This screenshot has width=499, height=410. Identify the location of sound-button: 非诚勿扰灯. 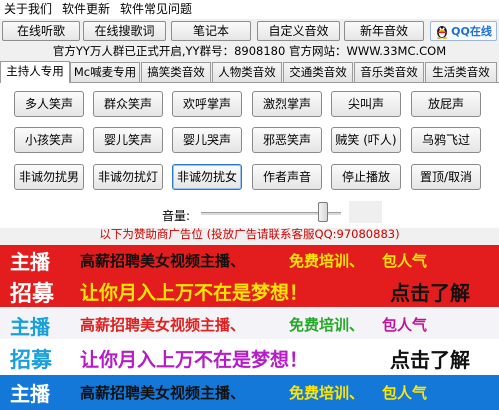
(128, 177).